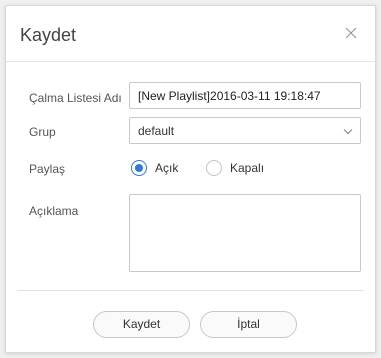 The image size is (381, 358). Describe the element at coordinates (190, 290) in the screenshot. I see `footer-divider` at that location.